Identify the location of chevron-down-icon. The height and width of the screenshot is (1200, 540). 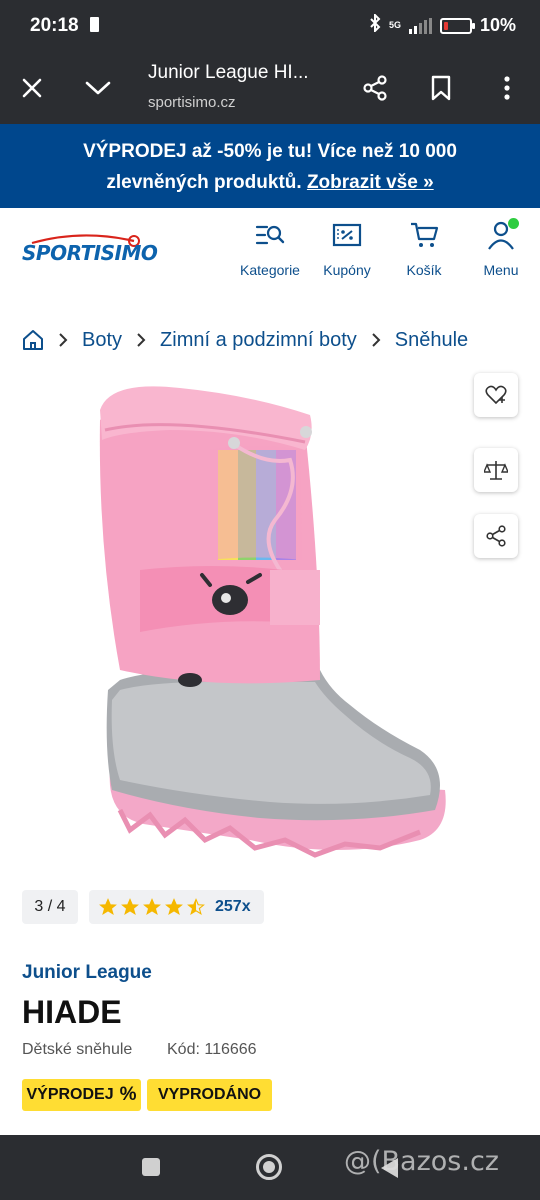
(98, 88).